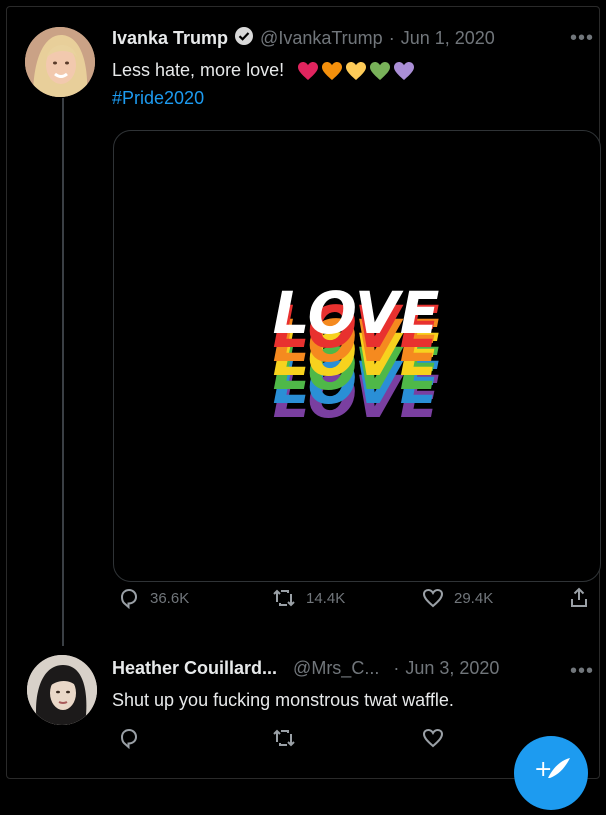 The width and height of the screenshot is (606, 815). I want to click on like-count: 29.4K, so click(474, 598).